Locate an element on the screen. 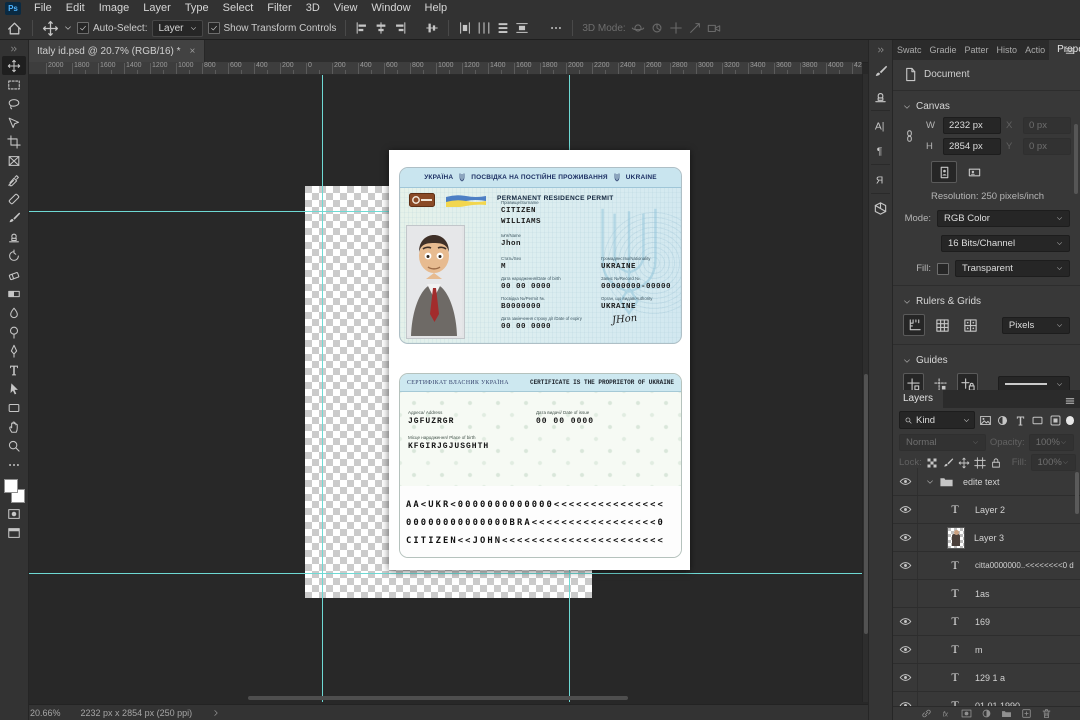  layer-style-icon: fx is located at coordinates (946, 713).